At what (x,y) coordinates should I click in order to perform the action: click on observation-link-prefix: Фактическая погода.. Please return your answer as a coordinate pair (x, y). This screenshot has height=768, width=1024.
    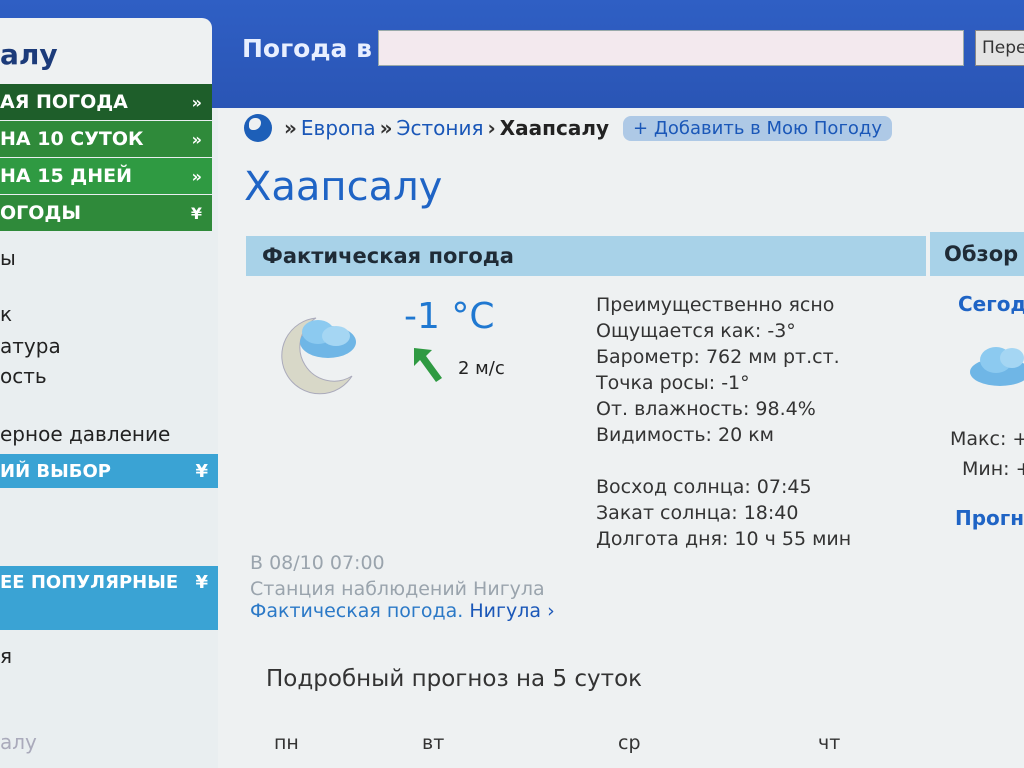
    Looking at the image, I should click on (357, 611).